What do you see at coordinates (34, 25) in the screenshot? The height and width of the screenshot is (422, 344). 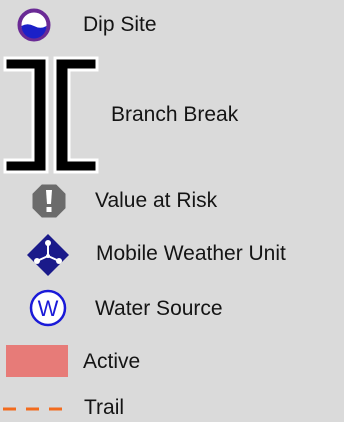 I see `dip-site-icon` at bounding box center [34, 25].